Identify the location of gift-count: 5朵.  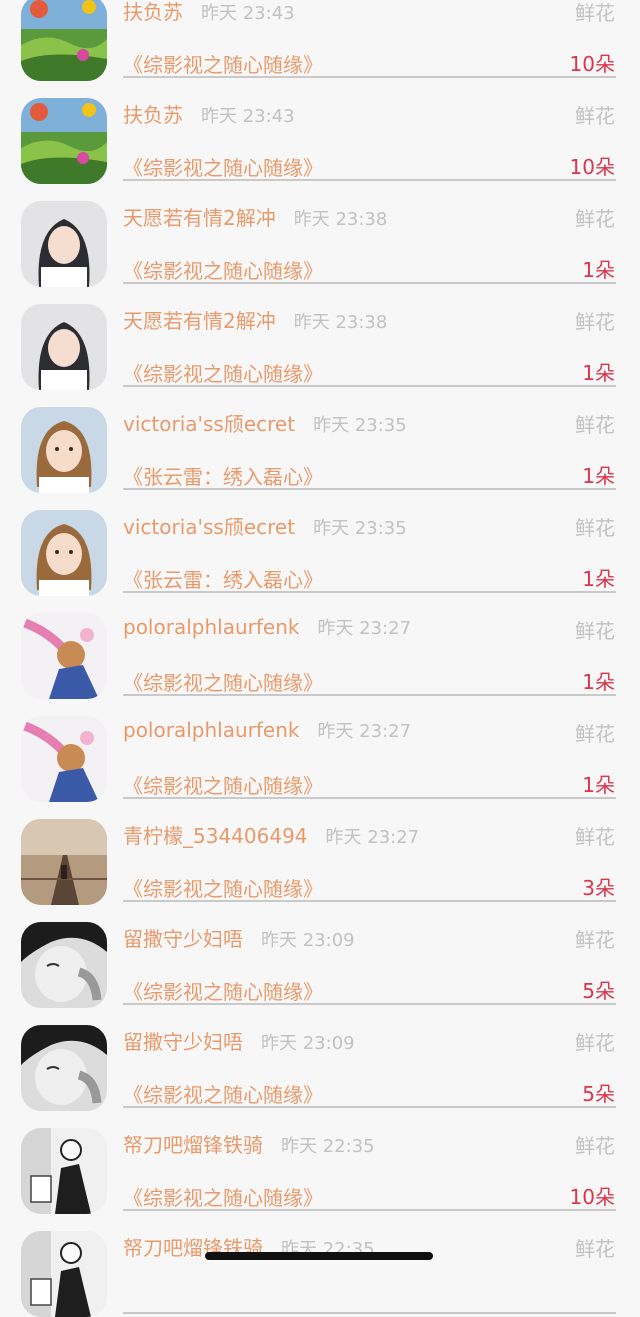
(598, 991).